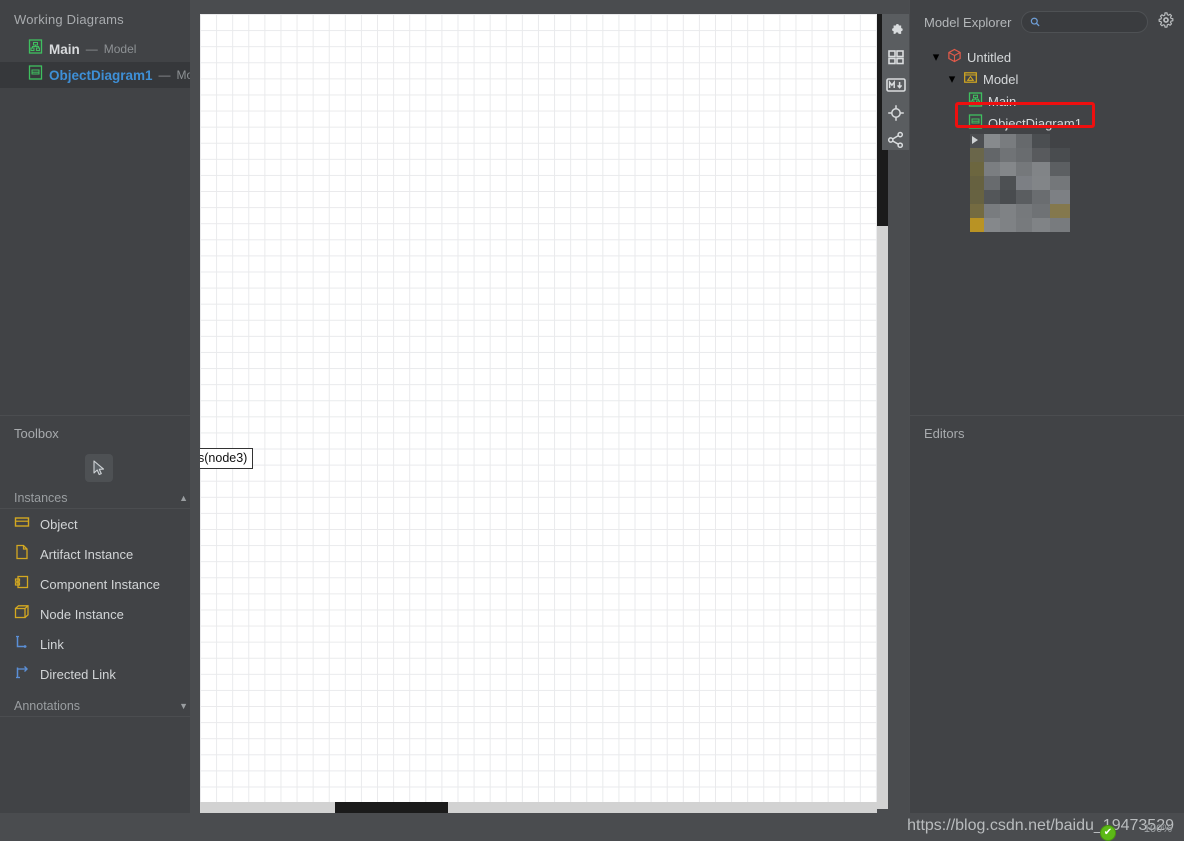 The height and width of the screenshot is (841, 1184). Describe the element at coordinates (944, 433) in the screenshot. I see `editors-title: Editors` at that location.